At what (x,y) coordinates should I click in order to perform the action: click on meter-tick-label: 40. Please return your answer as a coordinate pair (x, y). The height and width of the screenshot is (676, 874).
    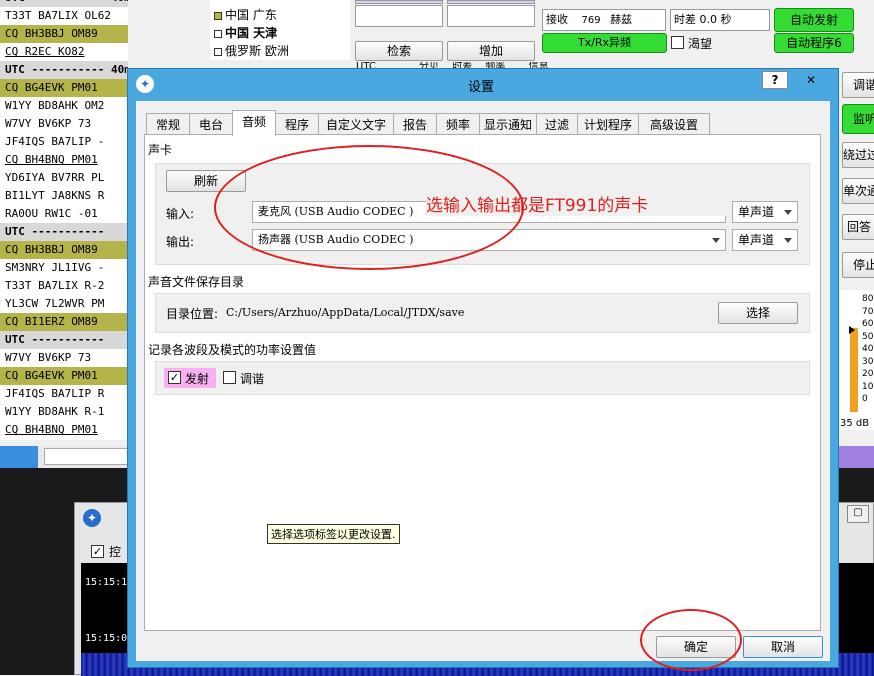
    Looking at the image, I should click on (868, 349).